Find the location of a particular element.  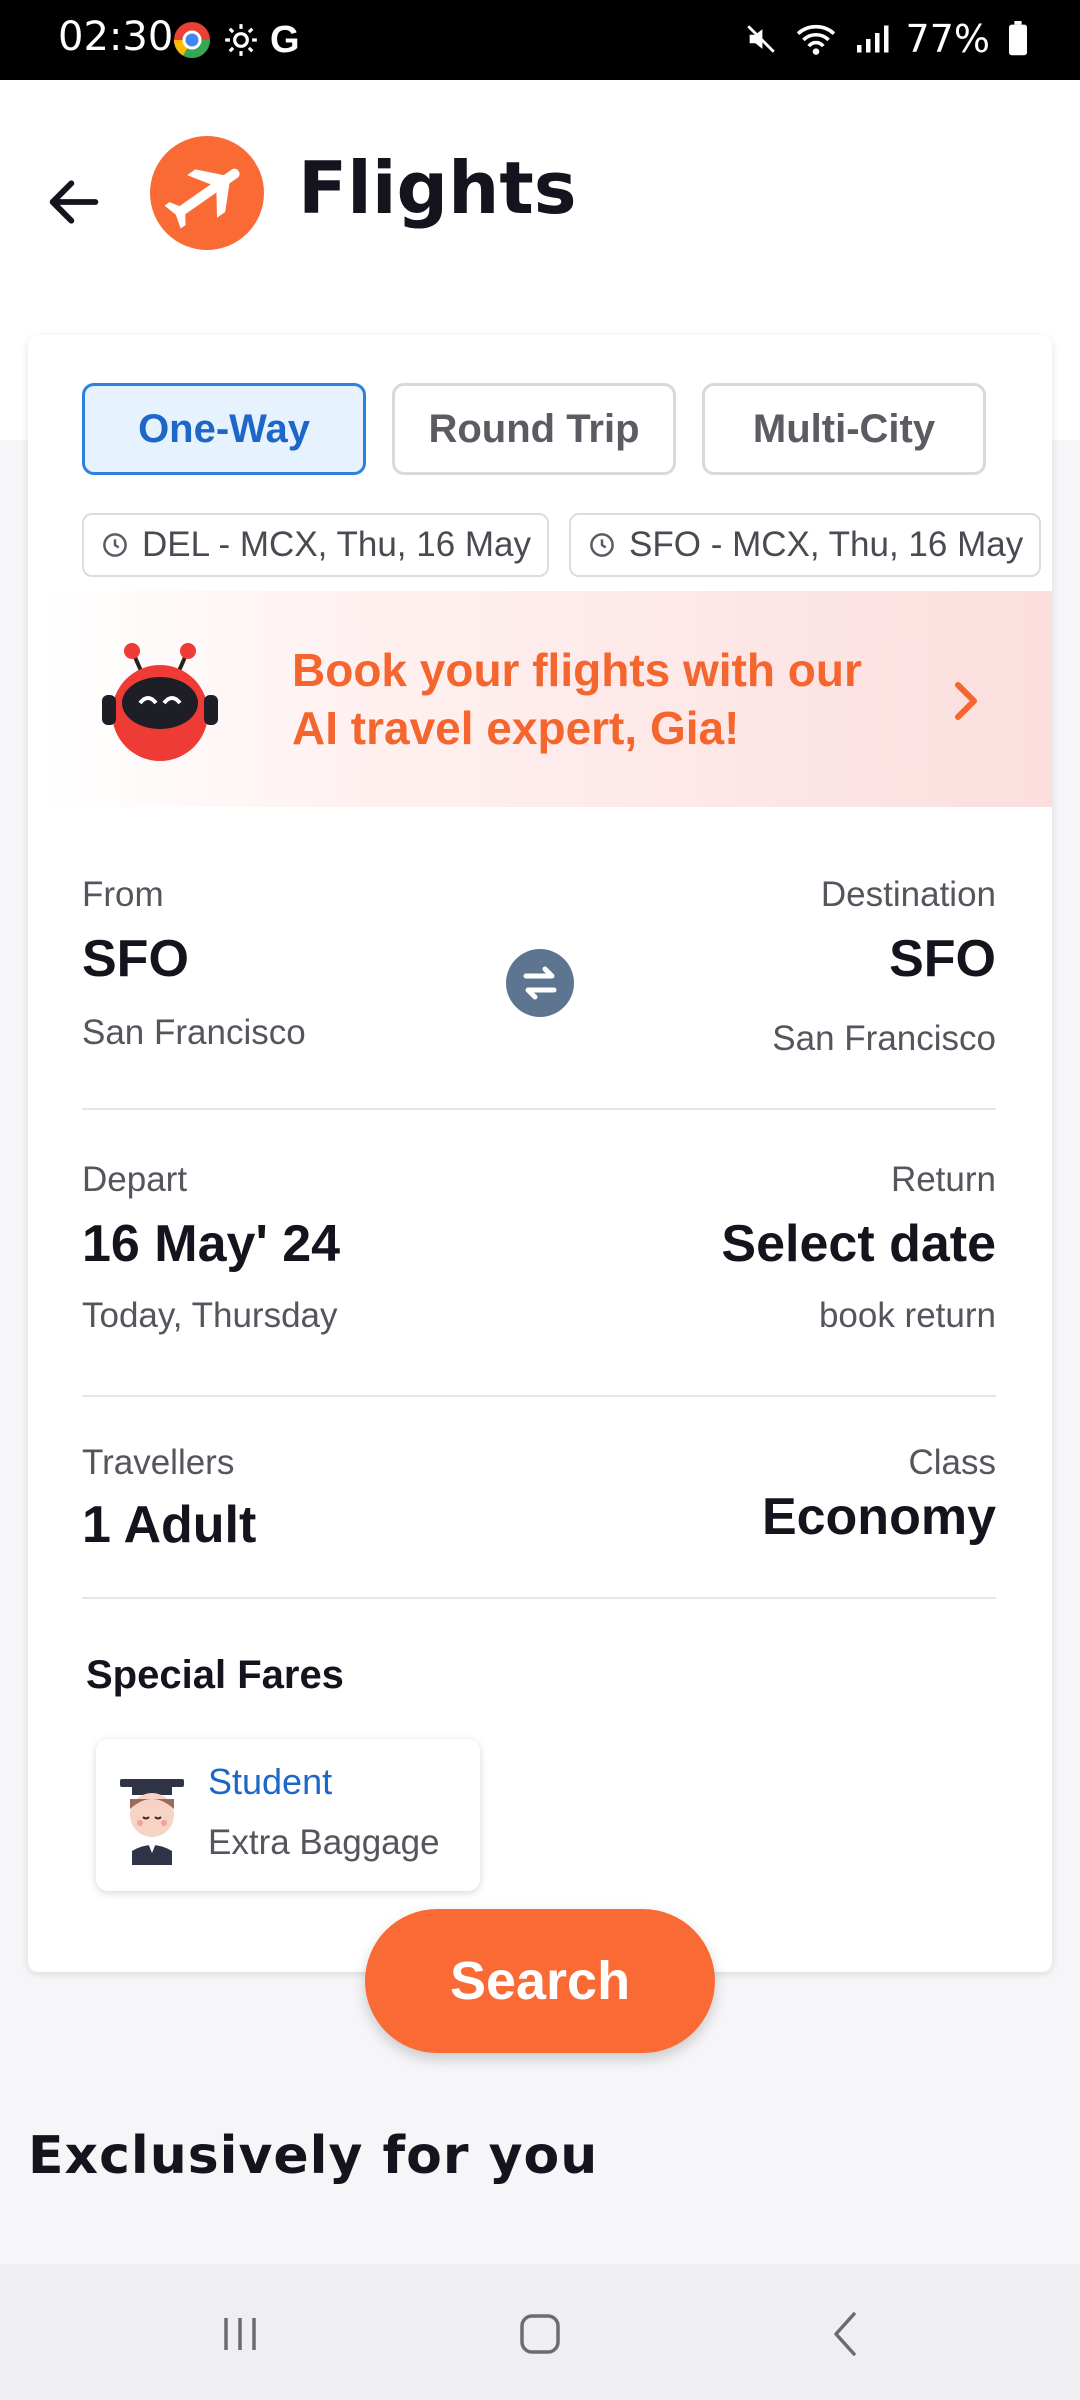

trip-type-tabs: One-Way Round Trip Multi-City is located at coordinates (534, 429).